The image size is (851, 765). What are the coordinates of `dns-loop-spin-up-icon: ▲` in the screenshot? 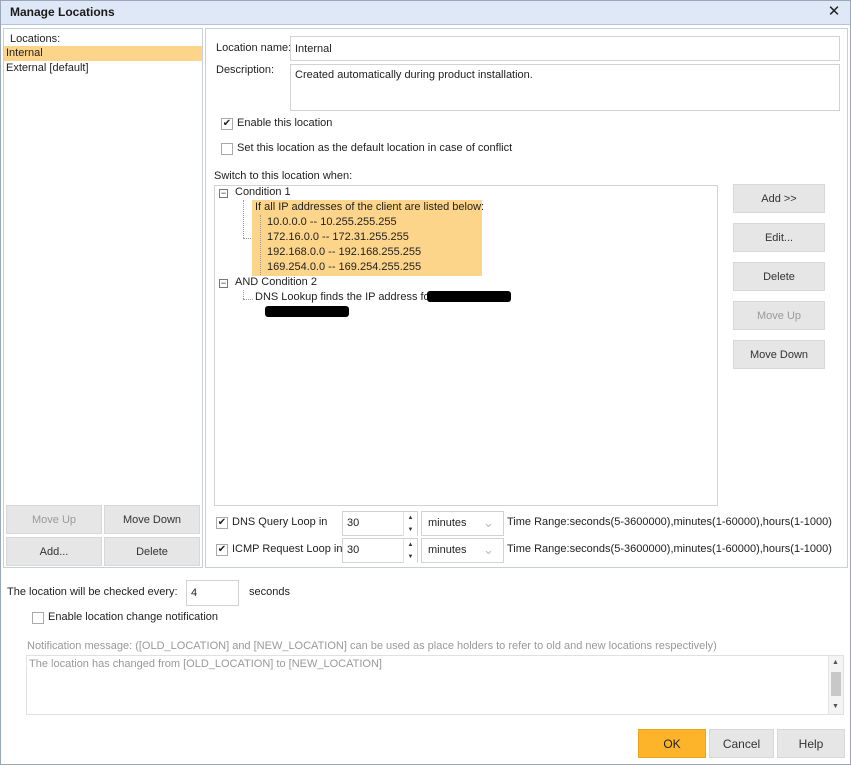 It's located at (410, 518).